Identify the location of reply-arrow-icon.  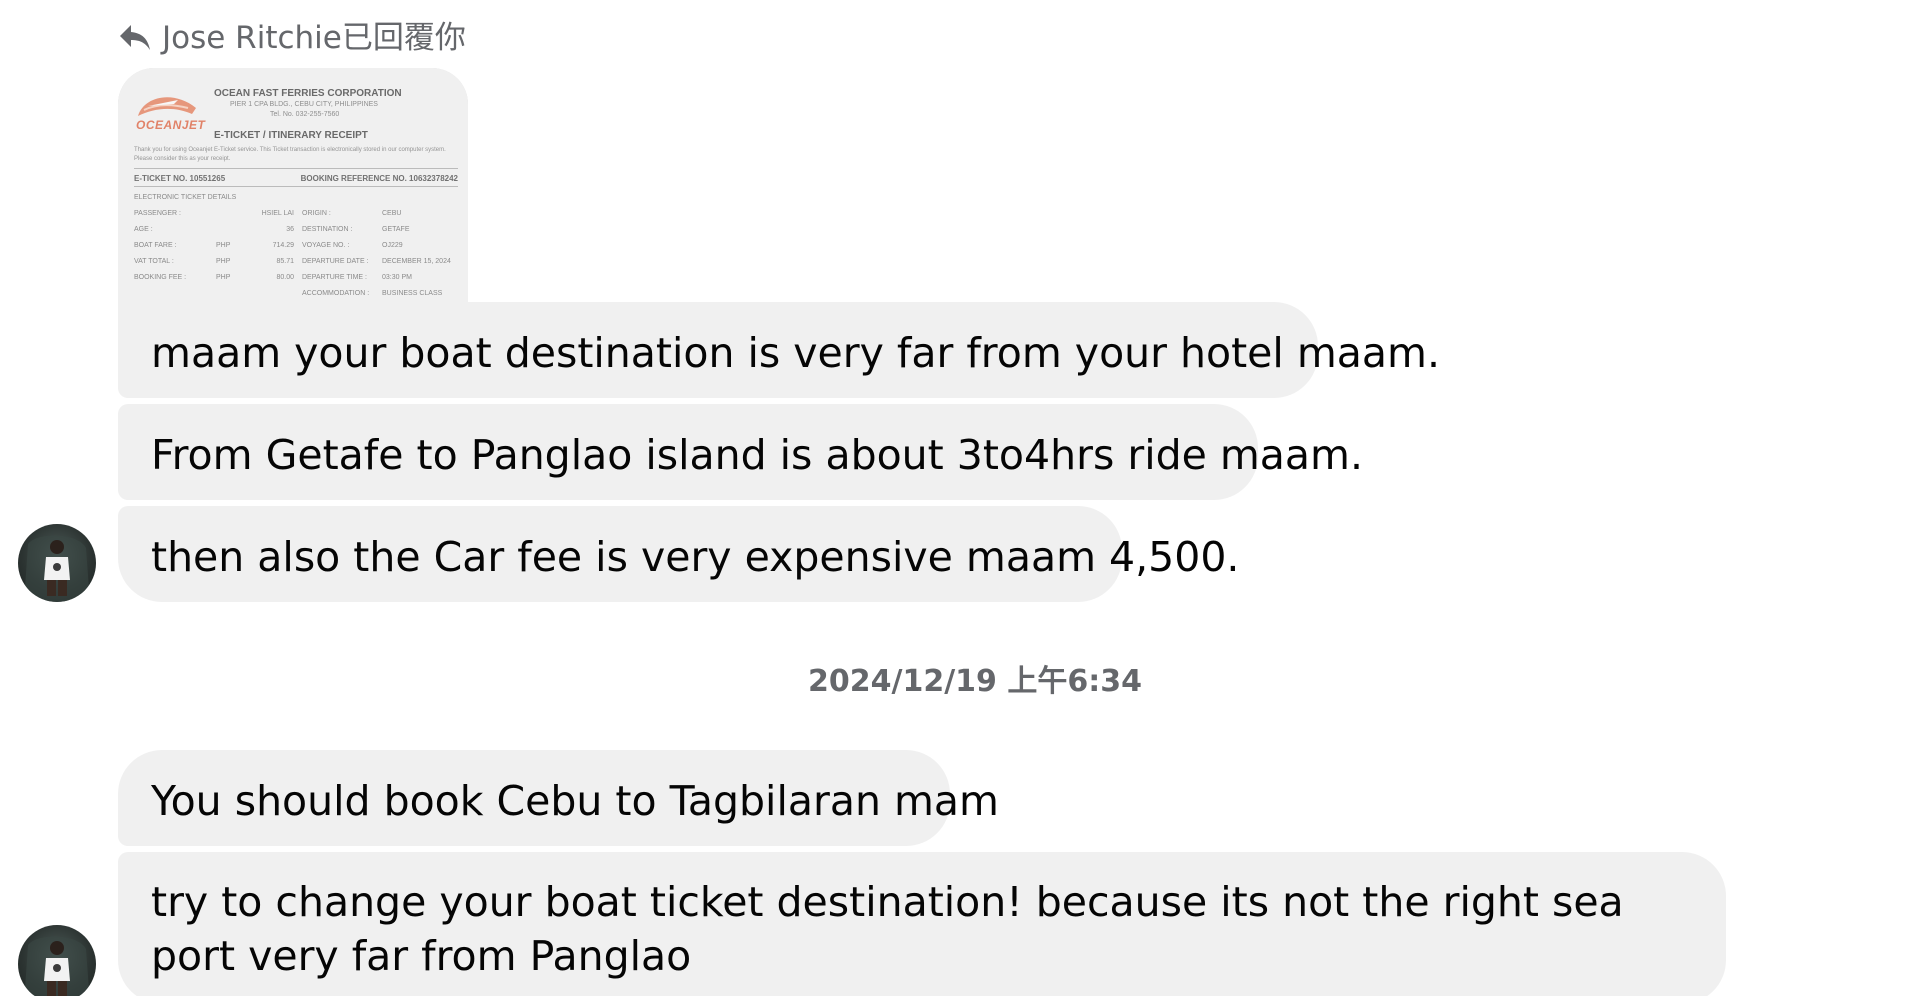
(135, 38).